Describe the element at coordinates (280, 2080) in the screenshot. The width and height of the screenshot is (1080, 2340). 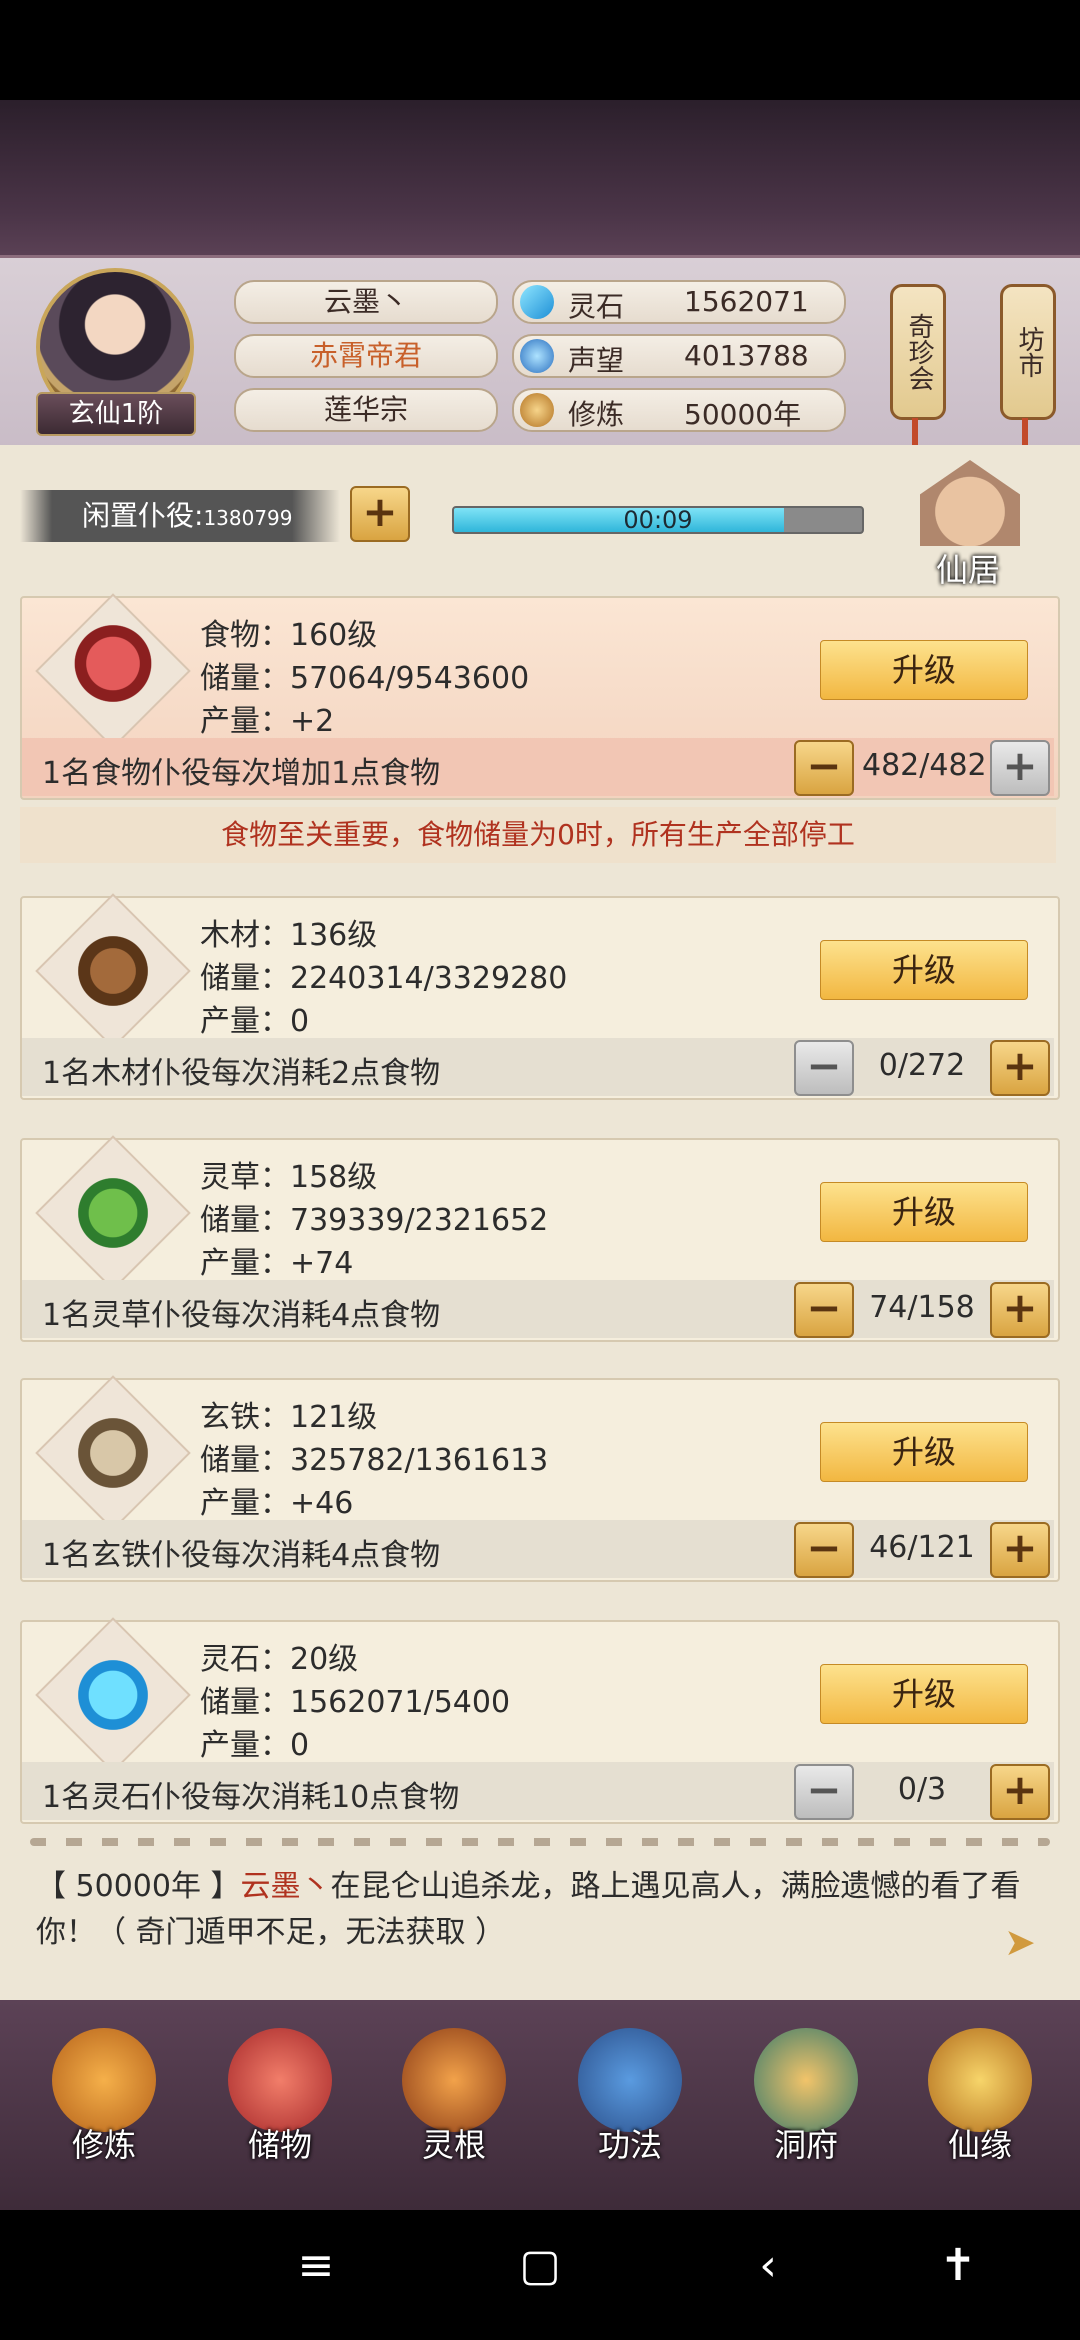
I see `storage-bag-icon` at that location.